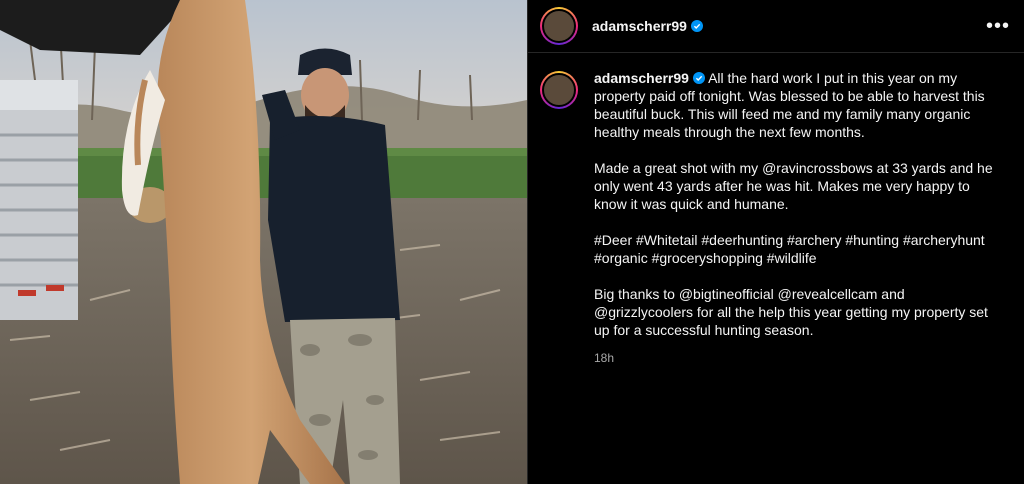 The image size is (1024, 484). Describe the element at coordinates (559, 90) in the screenshot. I see `caption-avatar` at that location.